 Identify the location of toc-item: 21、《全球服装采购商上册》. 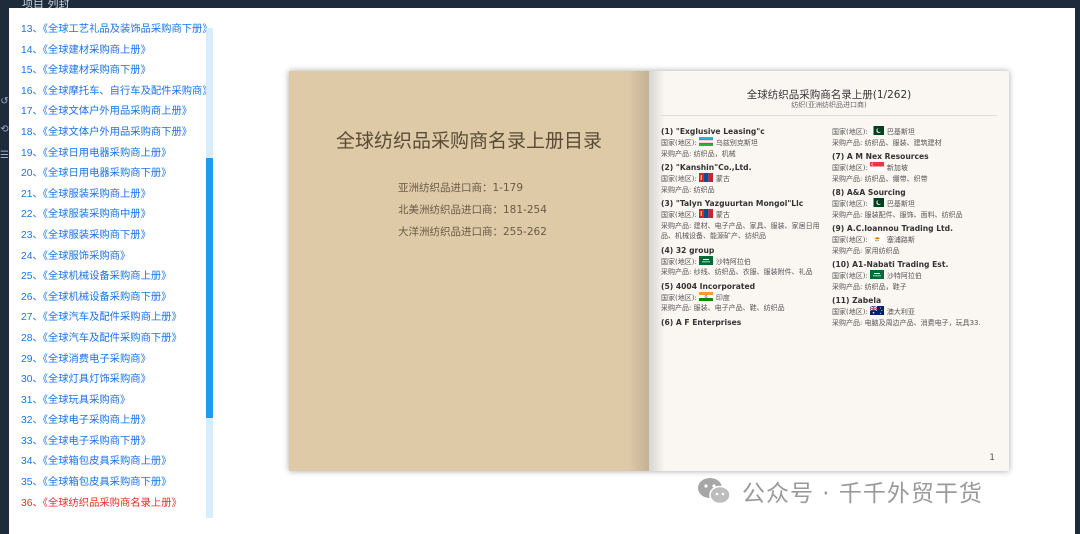
(111, 195).